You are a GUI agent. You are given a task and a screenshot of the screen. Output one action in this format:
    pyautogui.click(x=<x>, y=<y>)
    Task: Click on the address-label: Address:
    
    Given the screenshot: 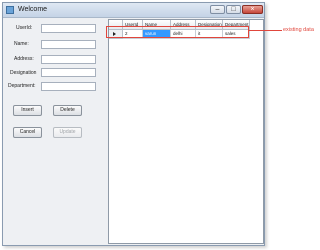 What is the action you would take?
    pyautogui.click(x=24, y=59)
    